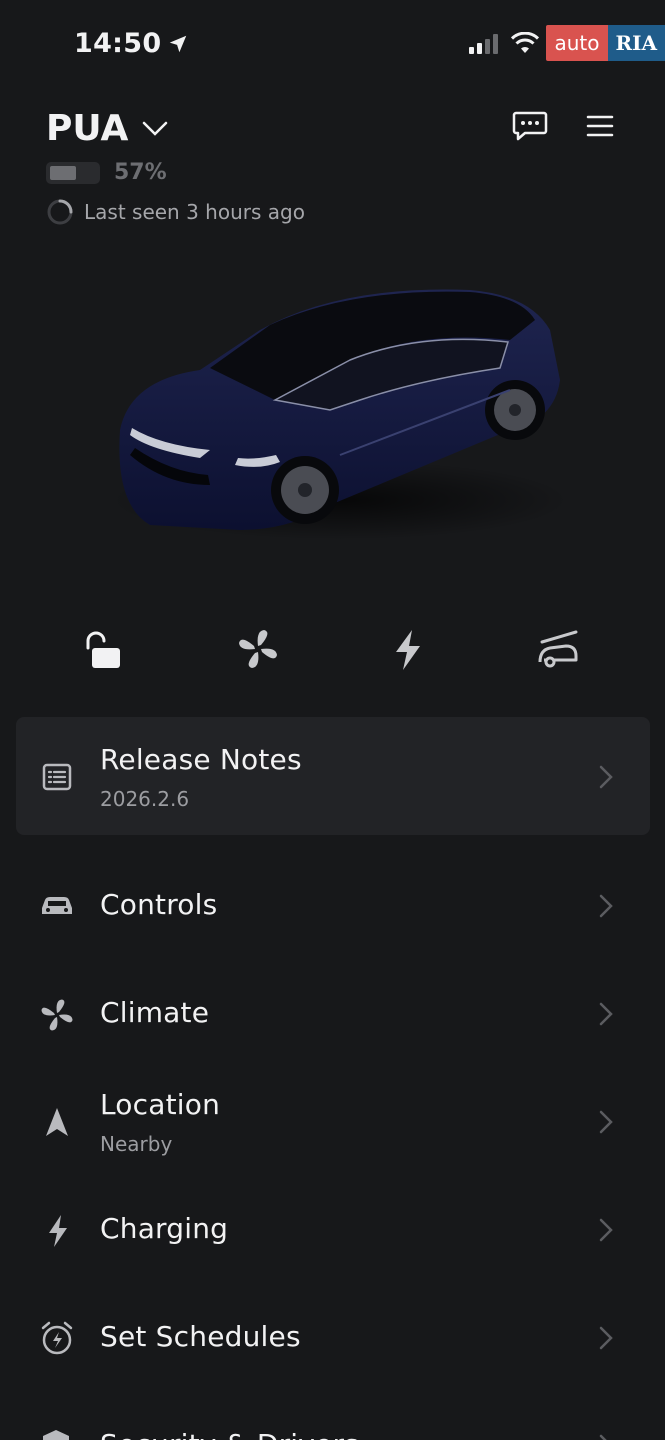 This screenshot has height=1440, width=665. I want to click on messages-icon, so click(530, 126).